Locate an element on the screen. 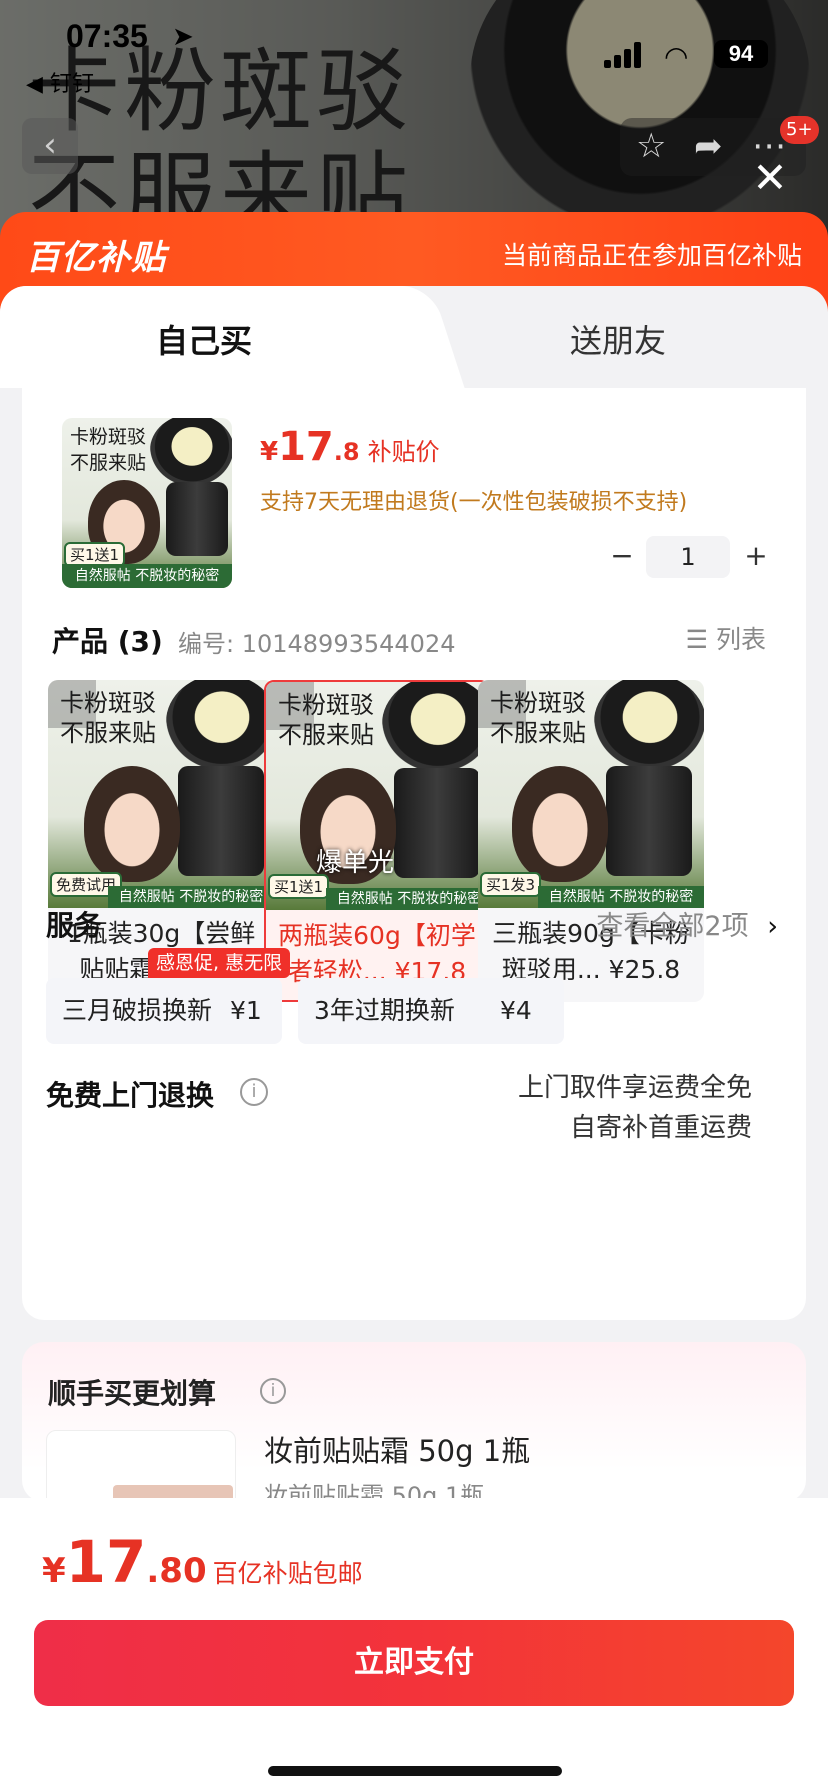  addon-title: 顺手买更划算 is located at coordinates (132, 1393).